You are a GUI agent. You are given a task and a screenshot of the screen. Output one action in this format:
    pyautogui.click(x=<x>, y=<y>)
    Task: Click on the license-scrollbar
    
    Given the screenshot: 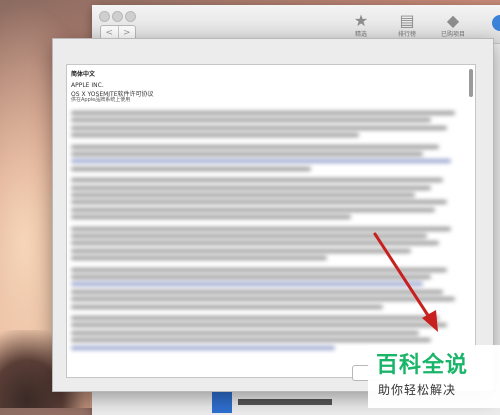 What is the action you would take?
    pyautogui.click(x=471, y=83)
    